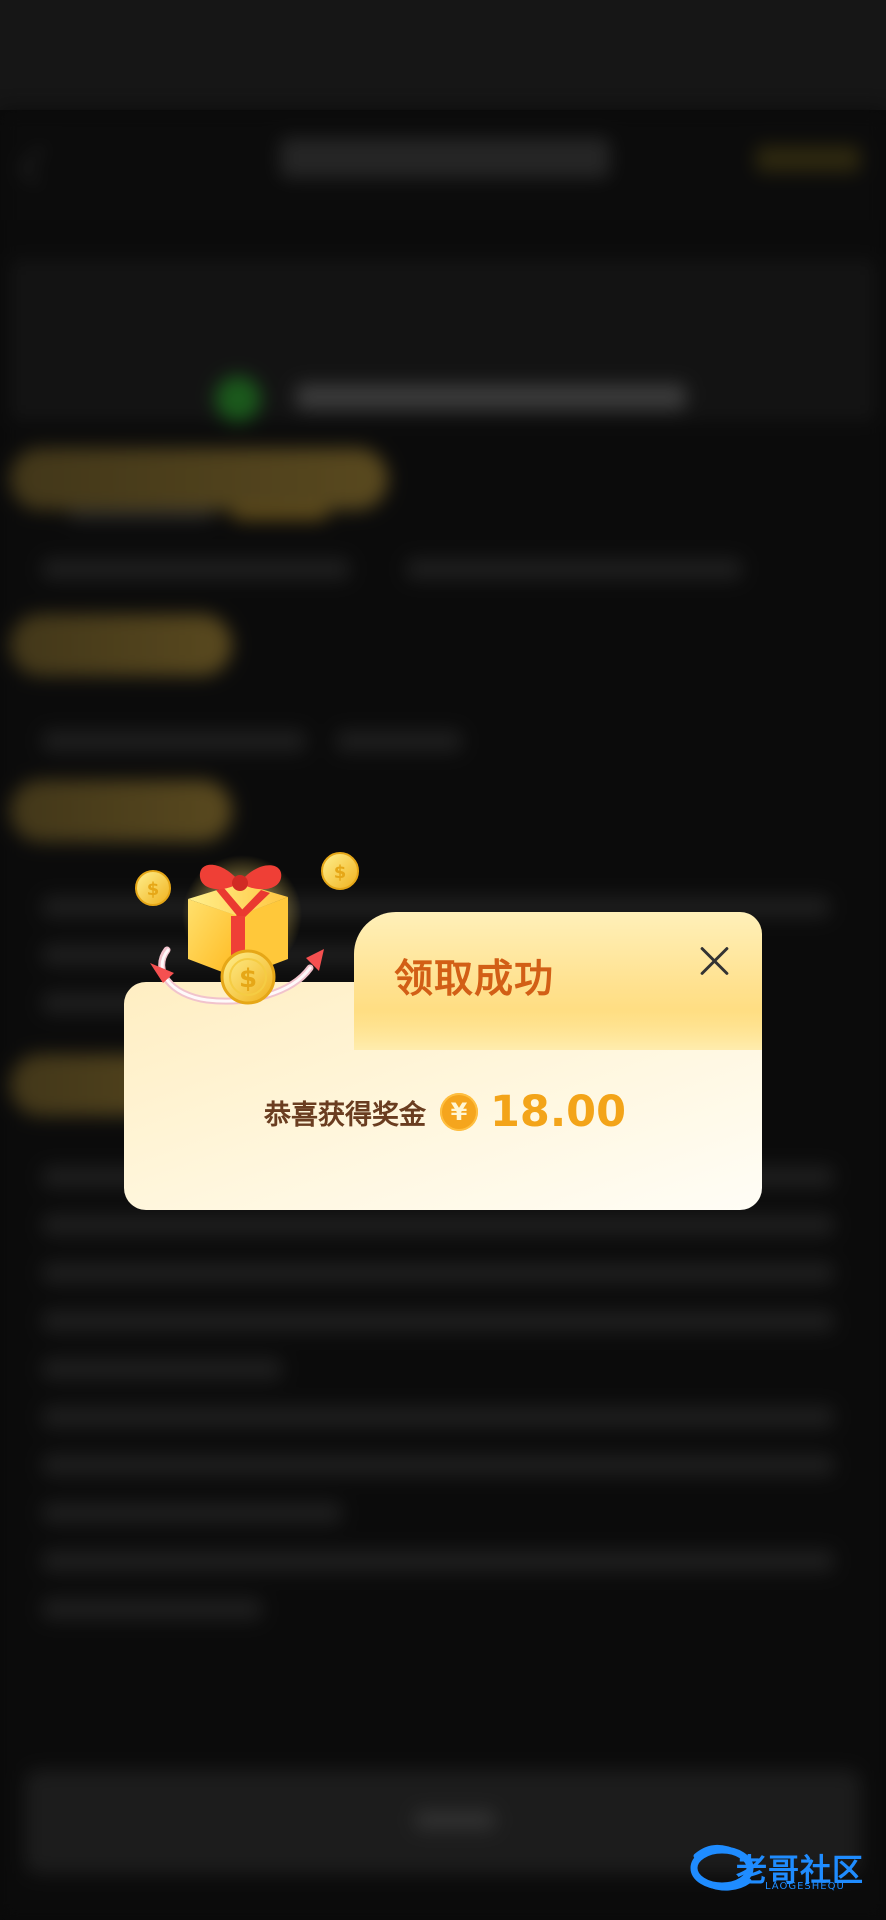 This screenshot has height=1920, width=886. Describe the element at coordinates (784, 1868) in the screenshot. I see `watermark: 老哥社区 LAOGESHEQU` at that location.